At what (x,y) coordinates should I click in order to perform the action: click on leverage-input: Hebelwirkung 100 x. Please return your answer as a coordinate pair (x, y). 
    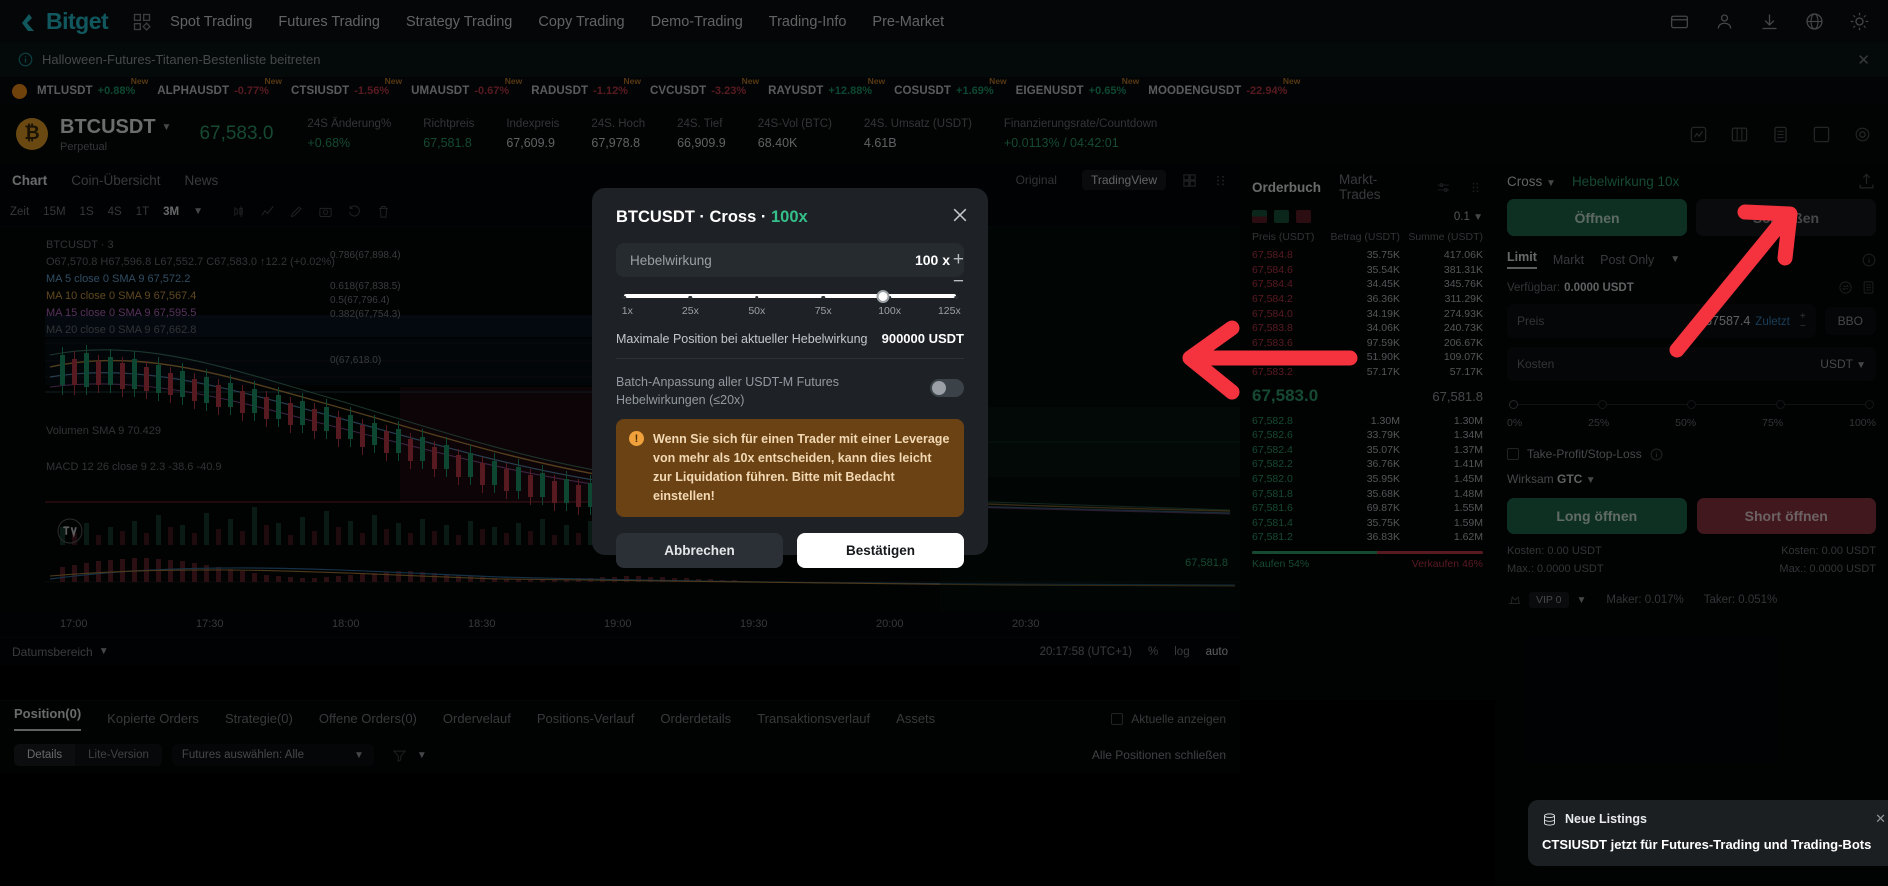
    Looking at the image, I should click on (790, 260).